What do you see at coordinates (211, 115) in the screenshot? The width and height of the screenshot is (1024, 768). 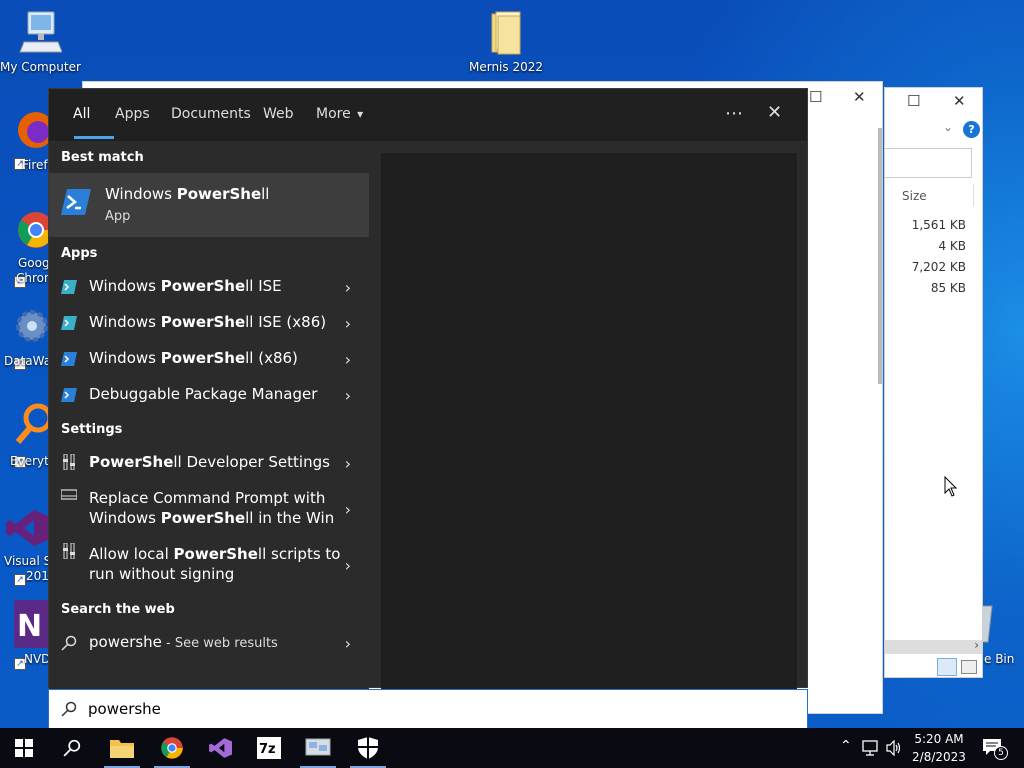 I see `tab-documents: Documents` at bounding box center [211, 115].